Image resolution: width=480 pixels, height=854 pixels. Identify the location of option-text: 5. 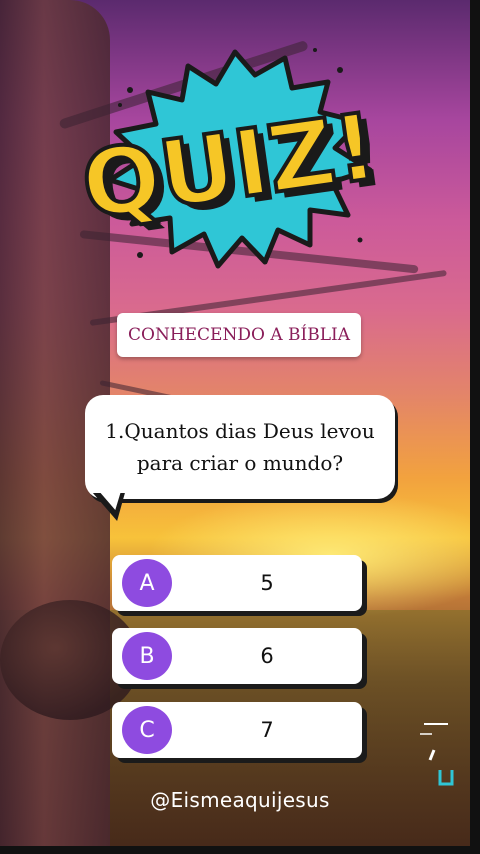
(267, 583).